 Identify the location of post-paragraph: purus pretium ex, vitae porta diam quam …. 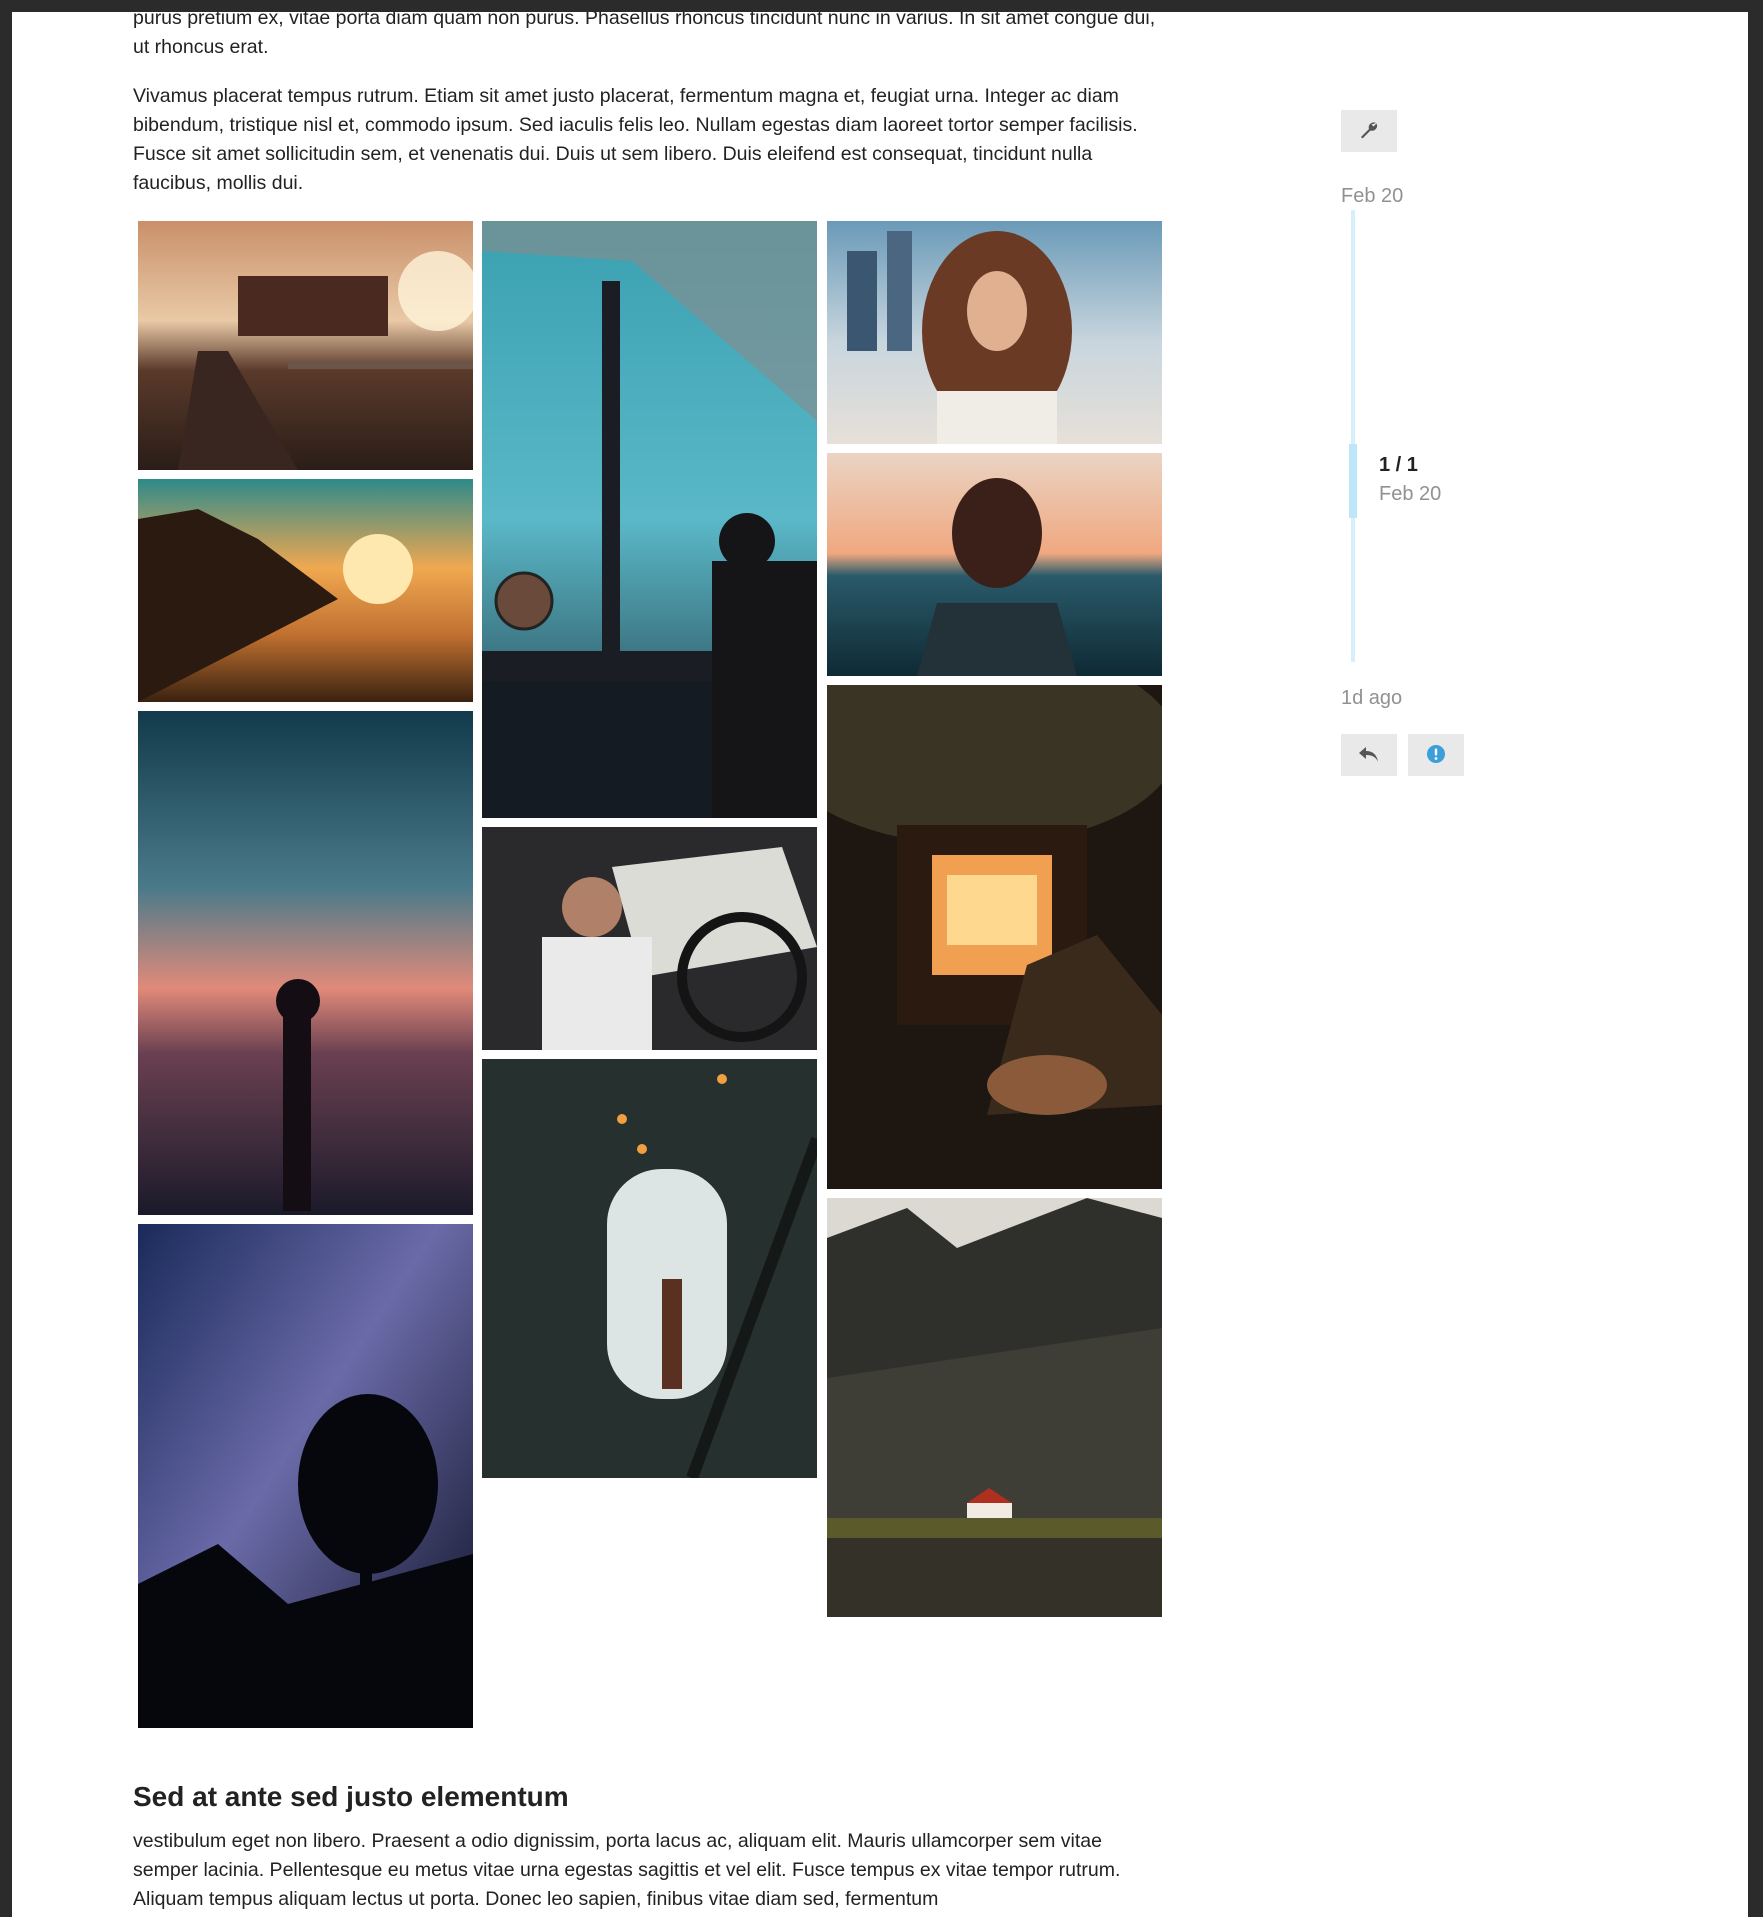
(644, 35).